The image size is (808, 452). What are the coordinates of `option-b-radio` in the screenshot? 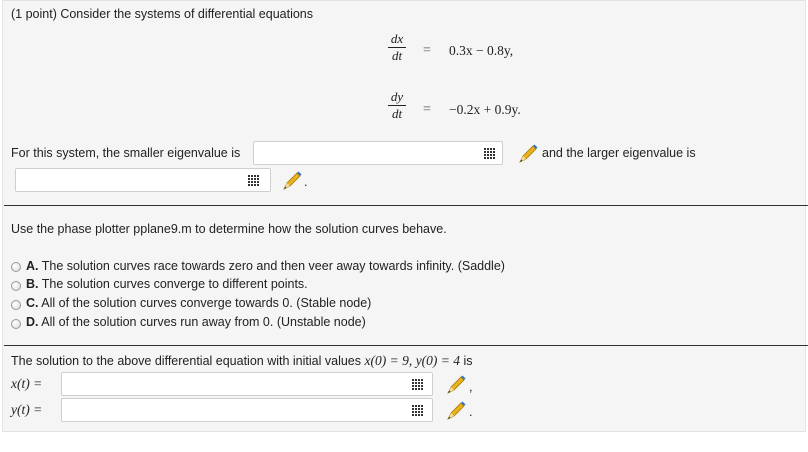 It's located at (16, 286).